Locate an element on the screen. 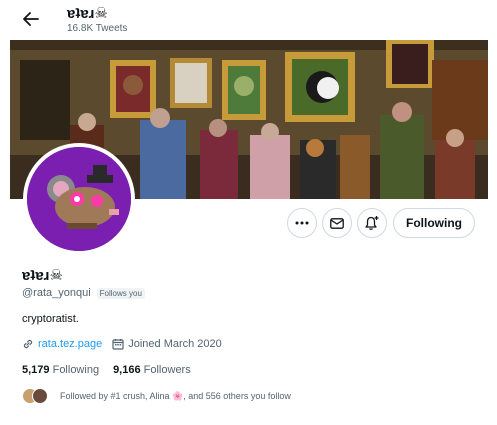  display-name: ɐʇɐɹ☠ is located at coordinates (42, 275).